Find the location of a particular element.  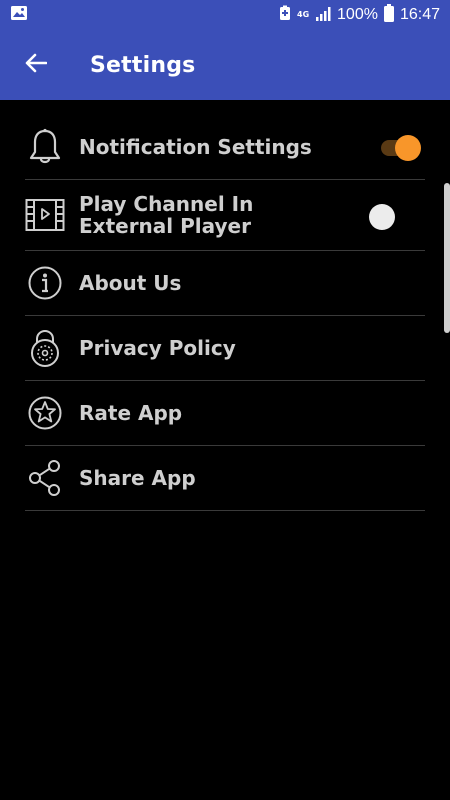

bell-icon is located at coordinates (45, 147).